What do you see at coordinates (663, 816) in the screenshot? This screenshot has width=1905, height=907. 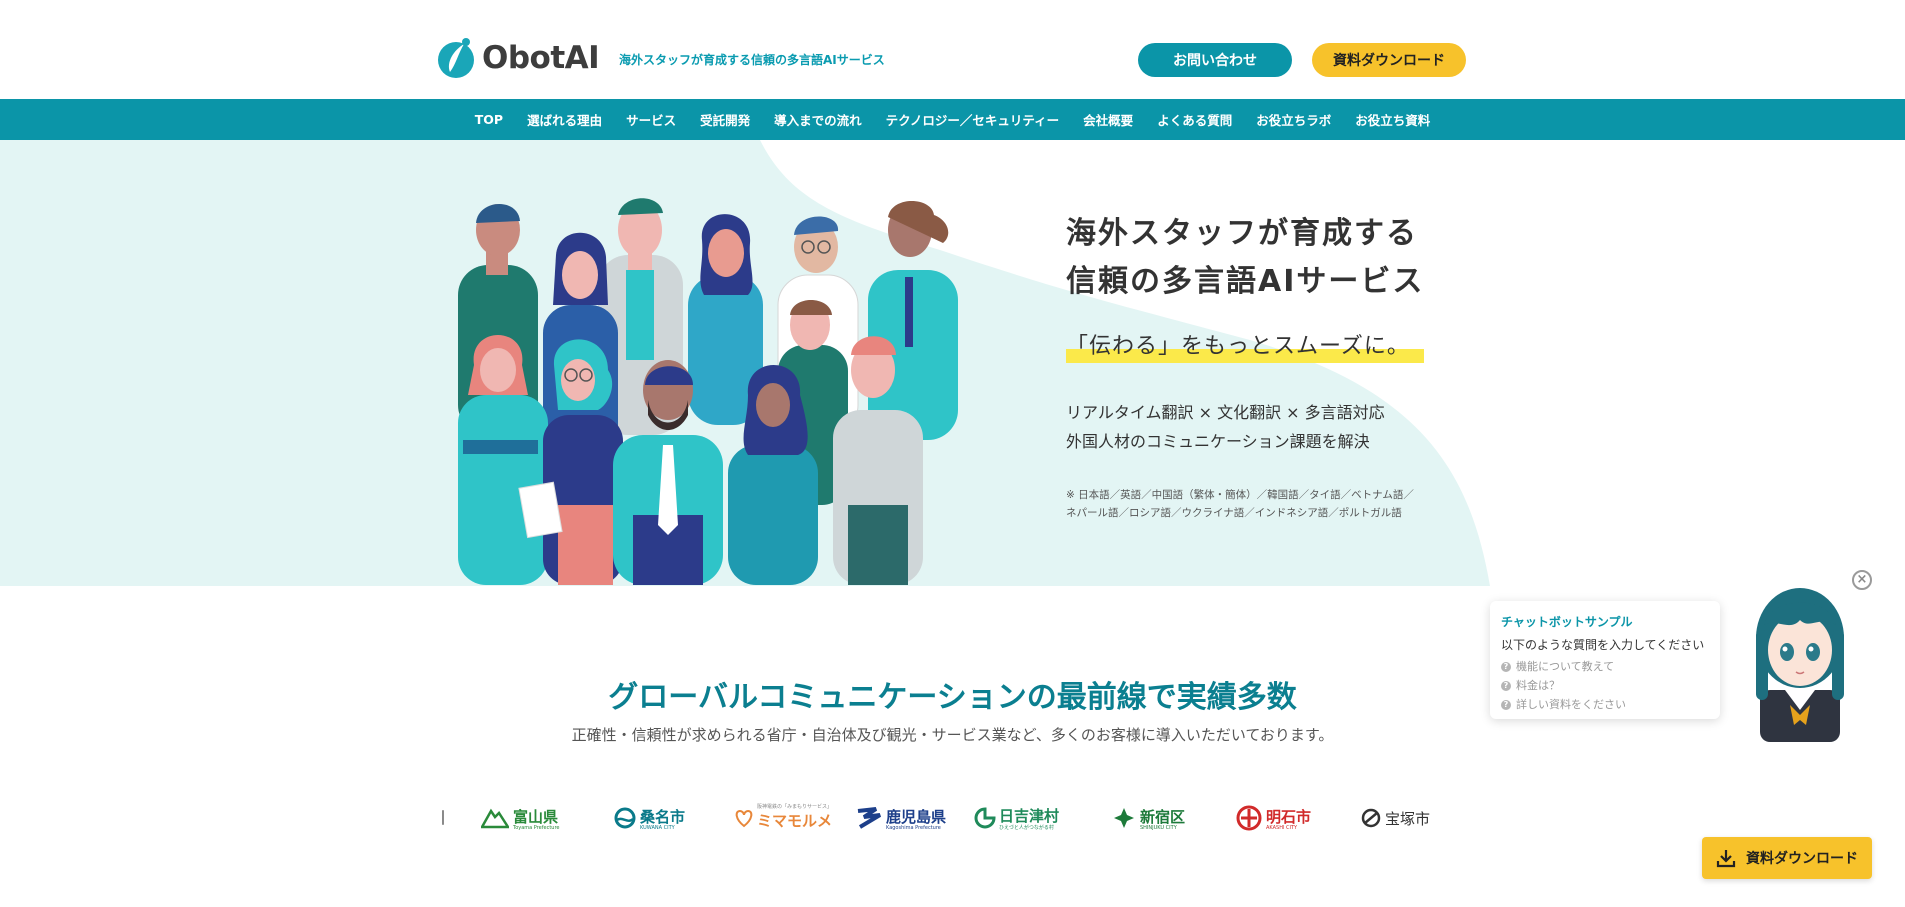 I see `client-logo-name: 桑名市` at bounding box center [663, 816].